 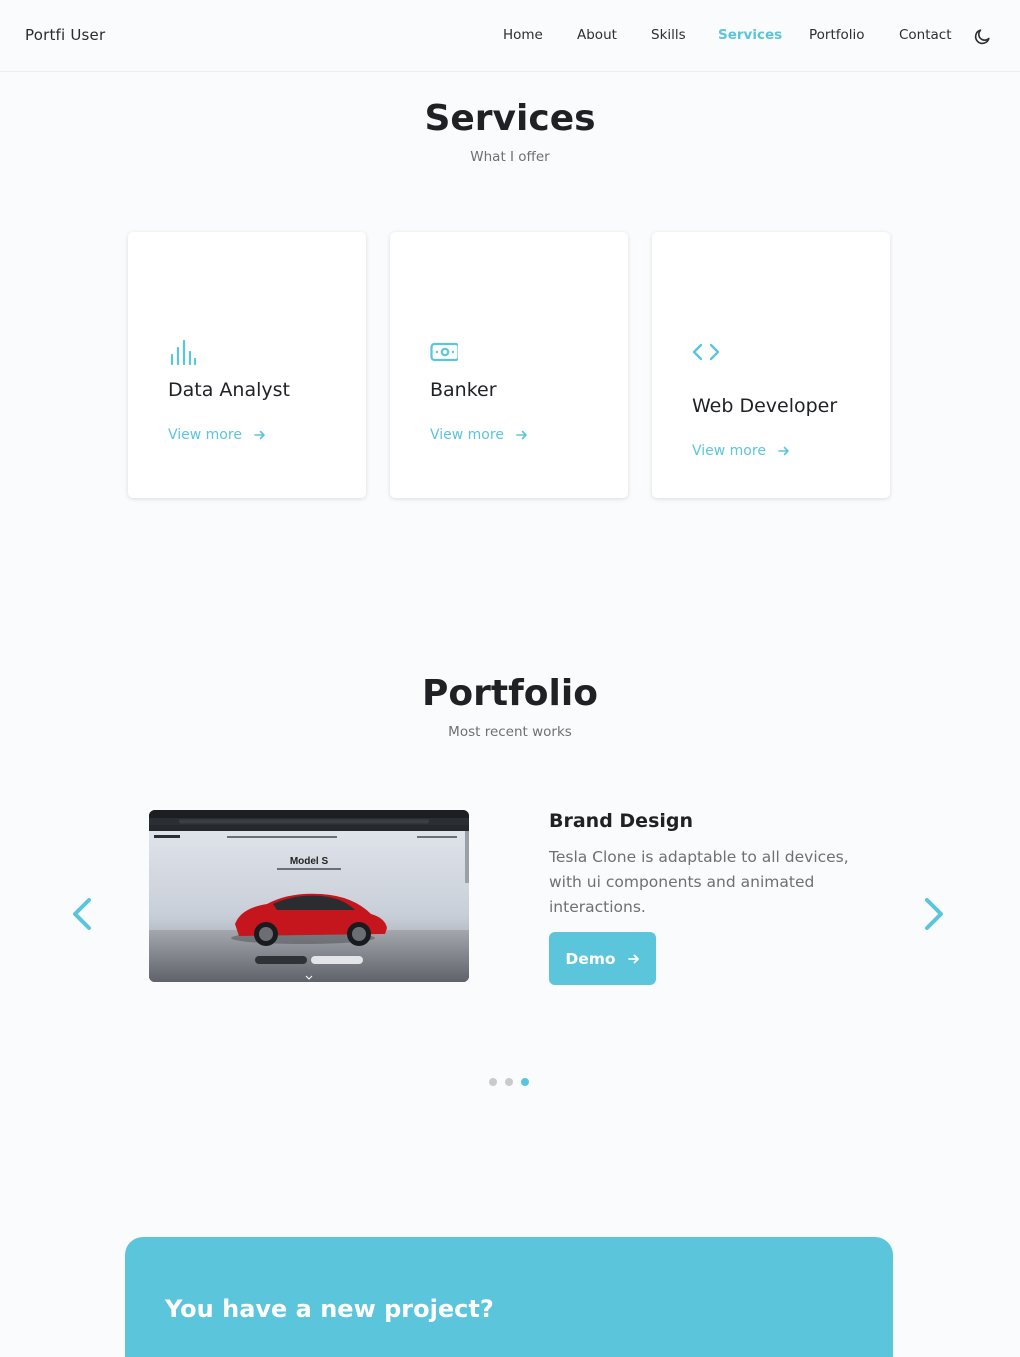 I want to click on service-card-data-analyst: Data Analyst View more, so click(x=247, y=365).